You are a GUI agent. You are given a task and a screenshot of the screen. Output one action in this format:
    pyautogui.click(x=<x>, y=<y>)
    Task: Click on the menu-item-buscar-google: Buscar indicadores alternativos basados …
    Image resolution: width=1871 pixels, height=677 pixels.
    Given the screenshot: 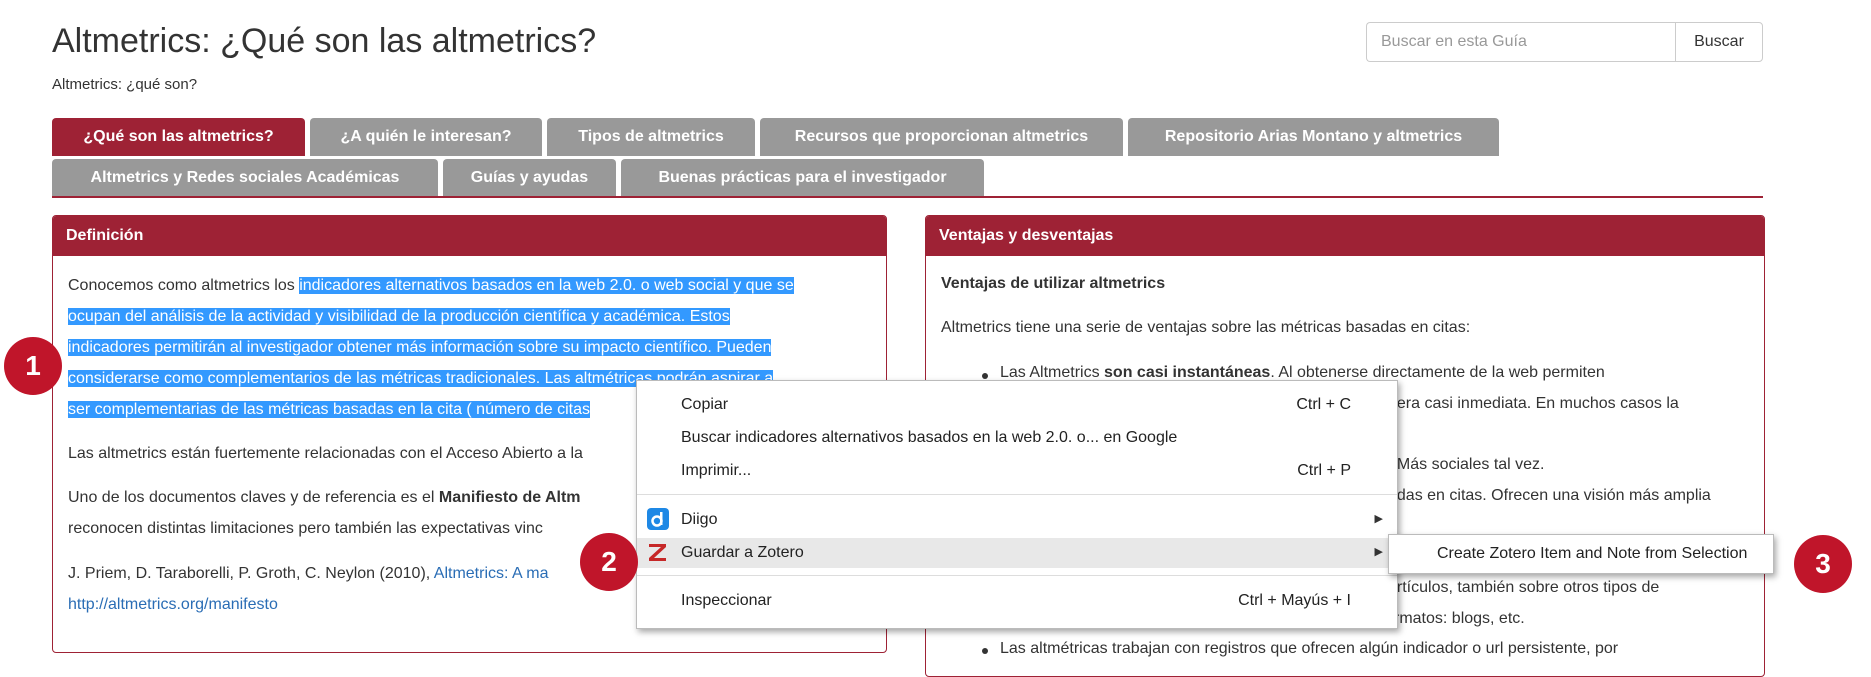 What is the action you would take?
    pyautogui.click(x=1017, y=438)
    